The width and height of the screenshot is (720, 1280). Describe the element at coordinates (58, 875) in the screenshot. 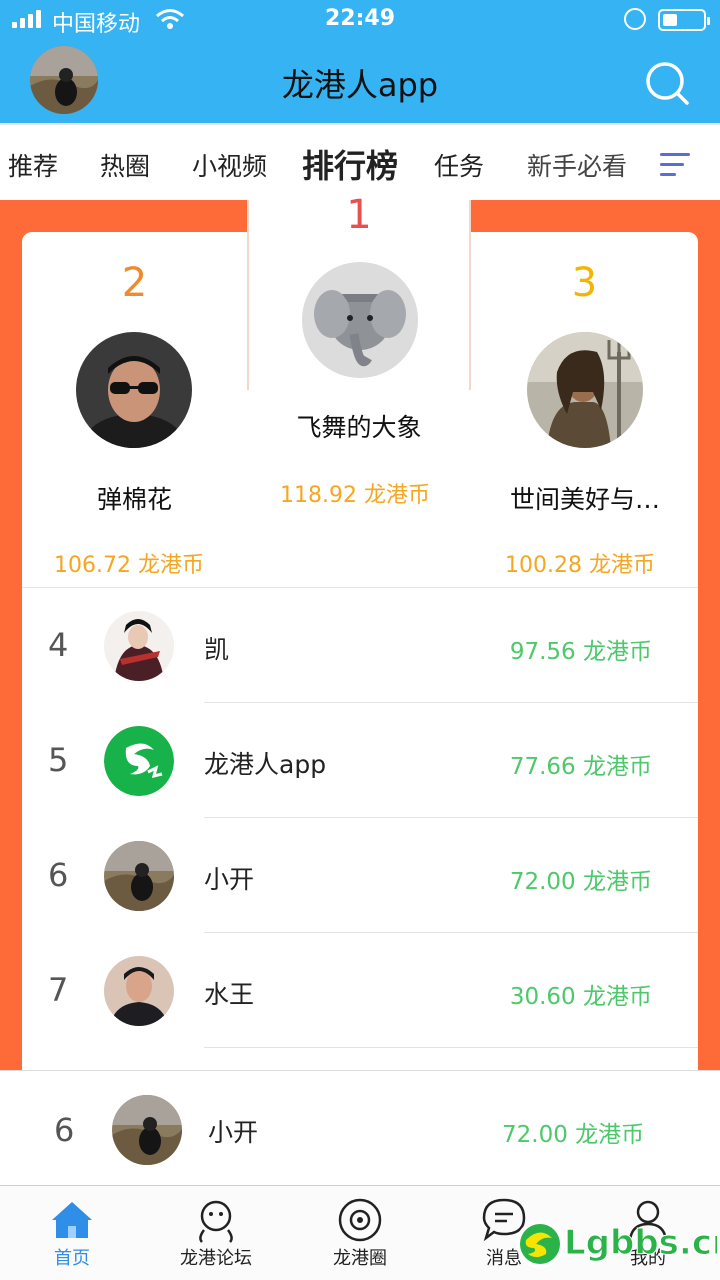

I see `row-rank: 6` at that location.